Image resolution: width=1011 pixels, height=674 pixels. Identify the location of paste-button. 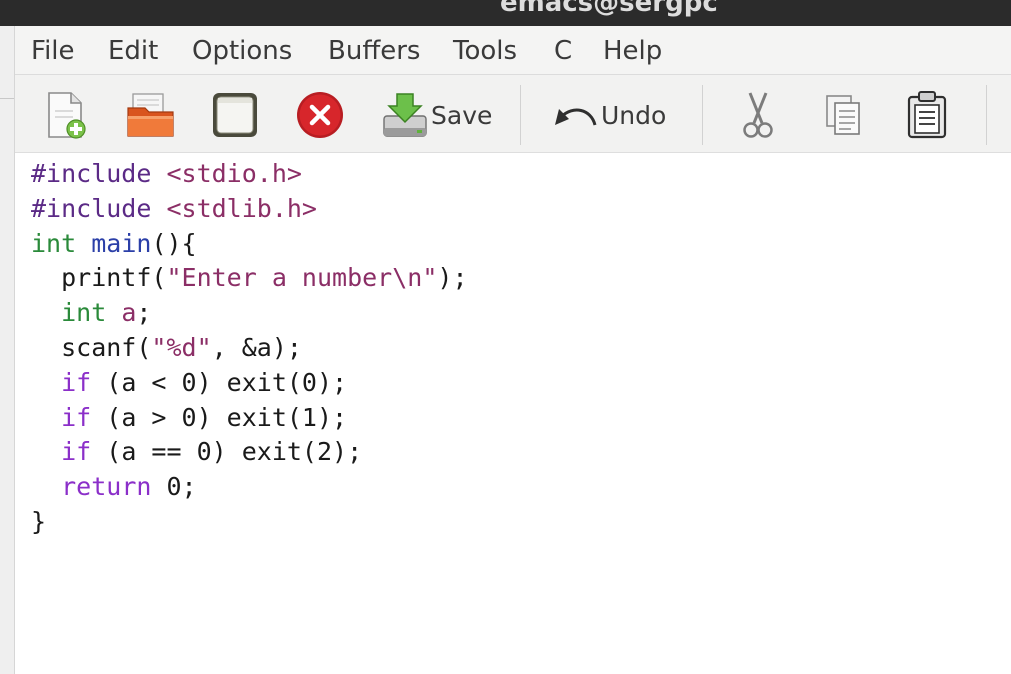
(927, 115).